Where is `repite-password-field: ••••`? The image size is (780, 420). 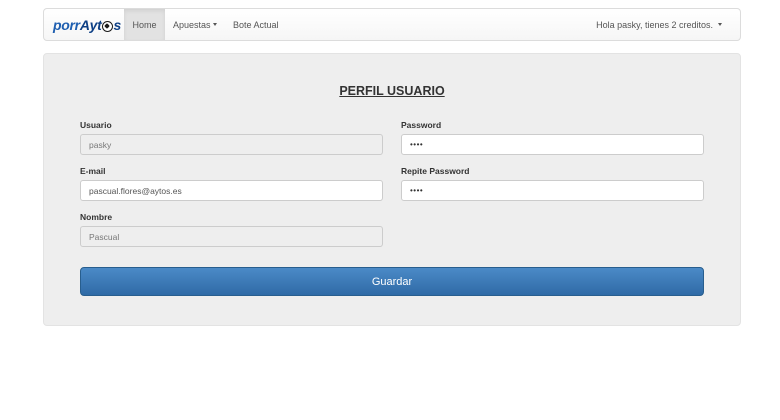 repite-password-field: •••• is located at coordinates (552, 190).